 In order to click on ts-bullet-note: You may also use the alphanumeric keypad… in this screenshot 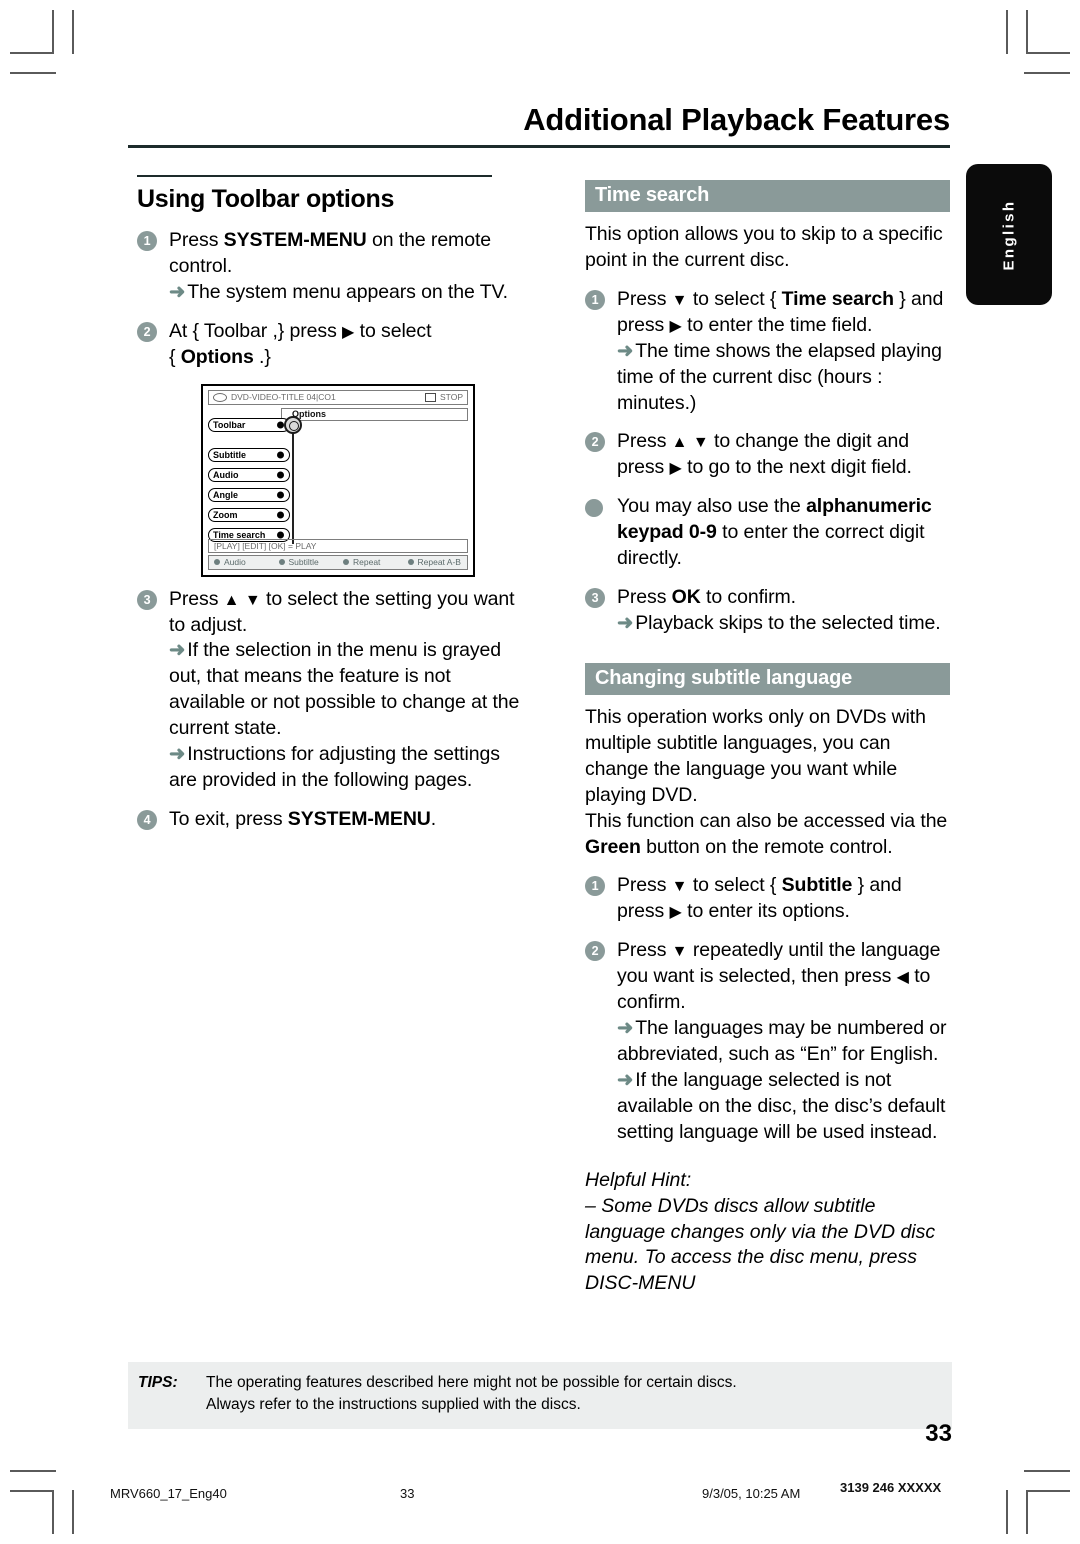, I will do `click(767, 533)`.